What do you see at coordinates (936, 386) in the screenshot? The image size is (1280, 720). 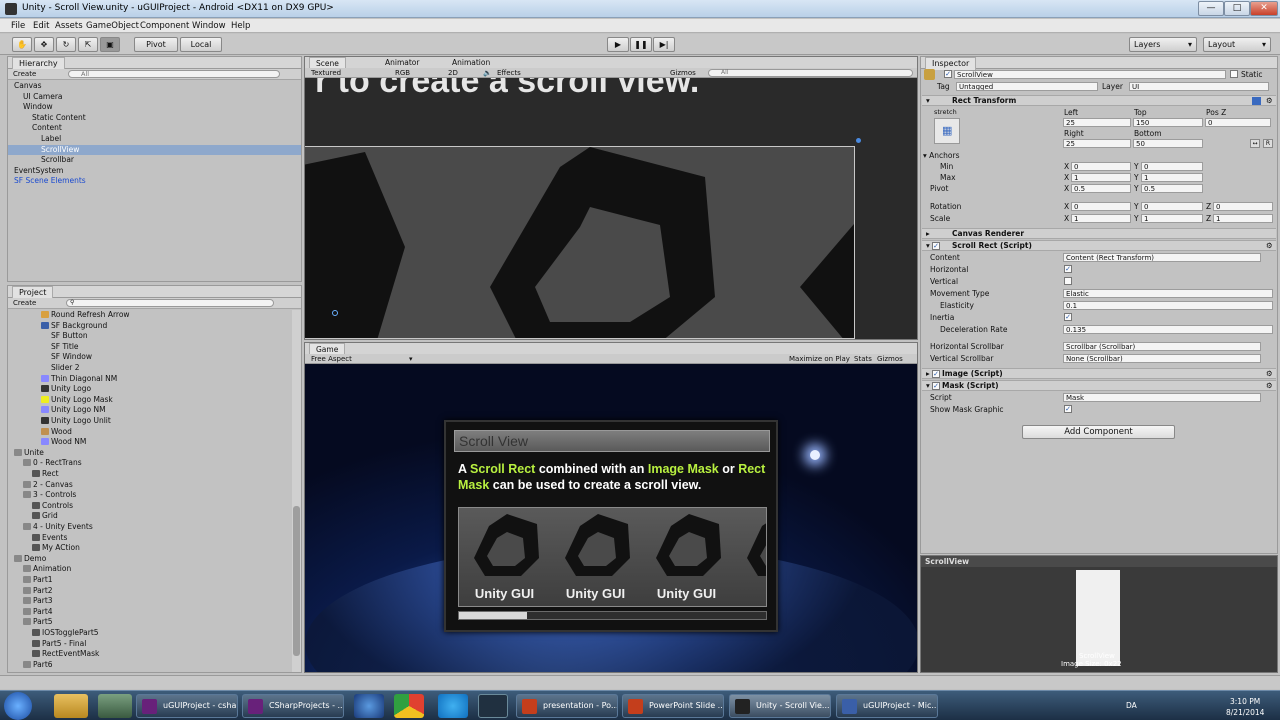 I see `mask-enabled-checkbox: ✓` at bounding box center [936, 386].